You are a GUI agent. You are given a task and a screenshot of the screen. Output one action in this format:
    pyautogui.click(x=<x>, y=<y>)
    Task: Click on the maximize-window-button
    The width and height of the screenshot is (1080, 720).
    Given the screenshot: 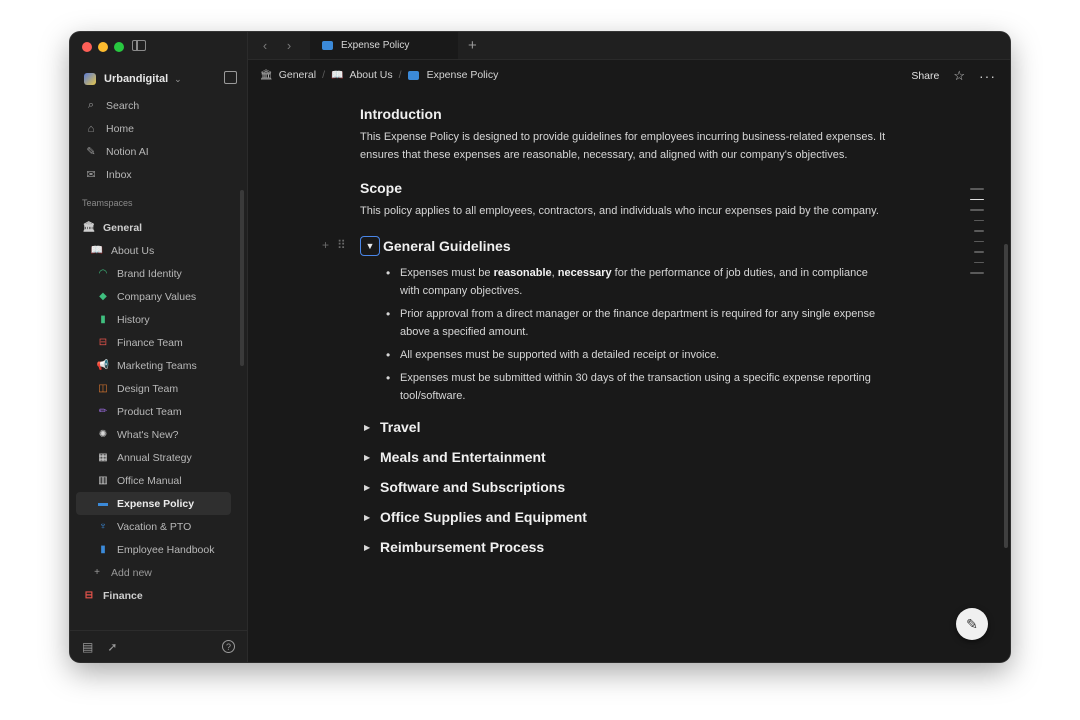 What is the action you would take?
    pyautogui.click(x=119, y=47)
    